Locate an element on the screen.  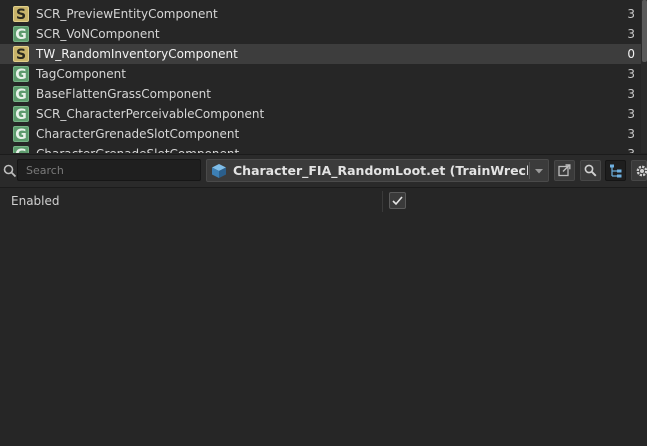
list-item: G SCR_CharacterPerceivableComponent 3 is located at coordinates (320, 114).